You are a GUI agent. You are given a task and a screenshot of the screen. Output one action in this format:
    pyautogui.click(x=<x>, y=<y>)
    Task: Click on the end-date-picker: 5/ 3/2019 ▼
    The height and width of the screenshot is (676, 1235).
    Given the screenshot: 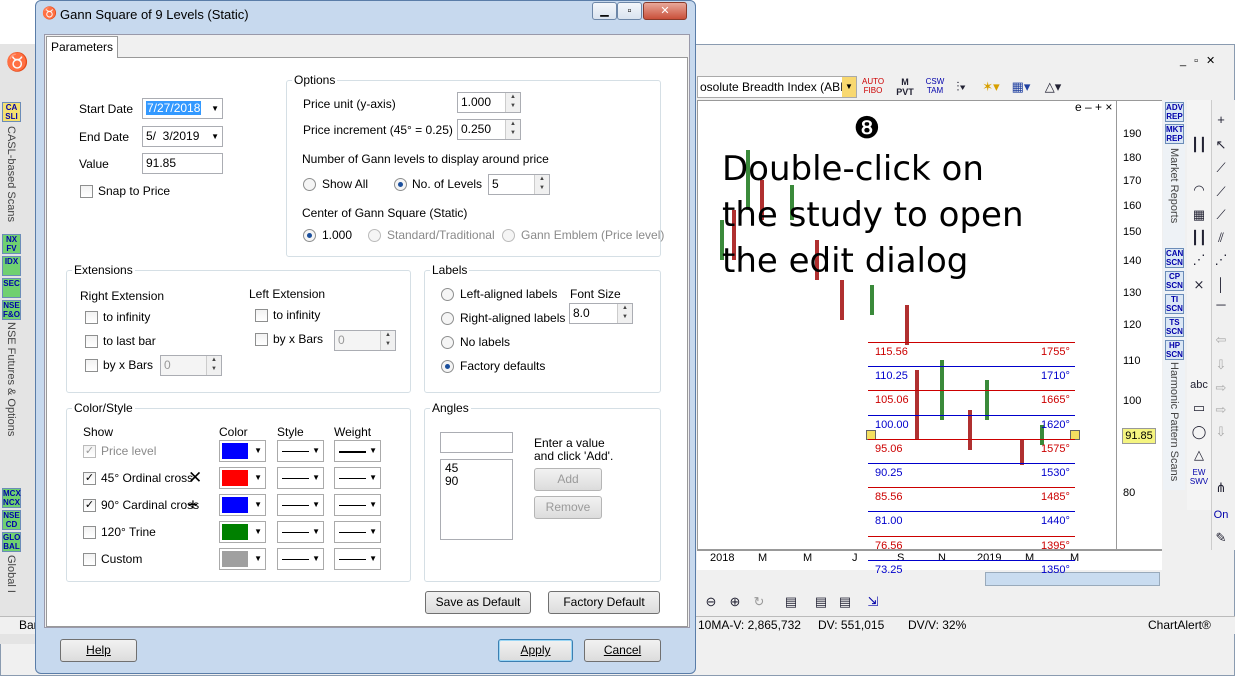 What is the action you would take?
    pyautogui.click(x=182, y=136)
    